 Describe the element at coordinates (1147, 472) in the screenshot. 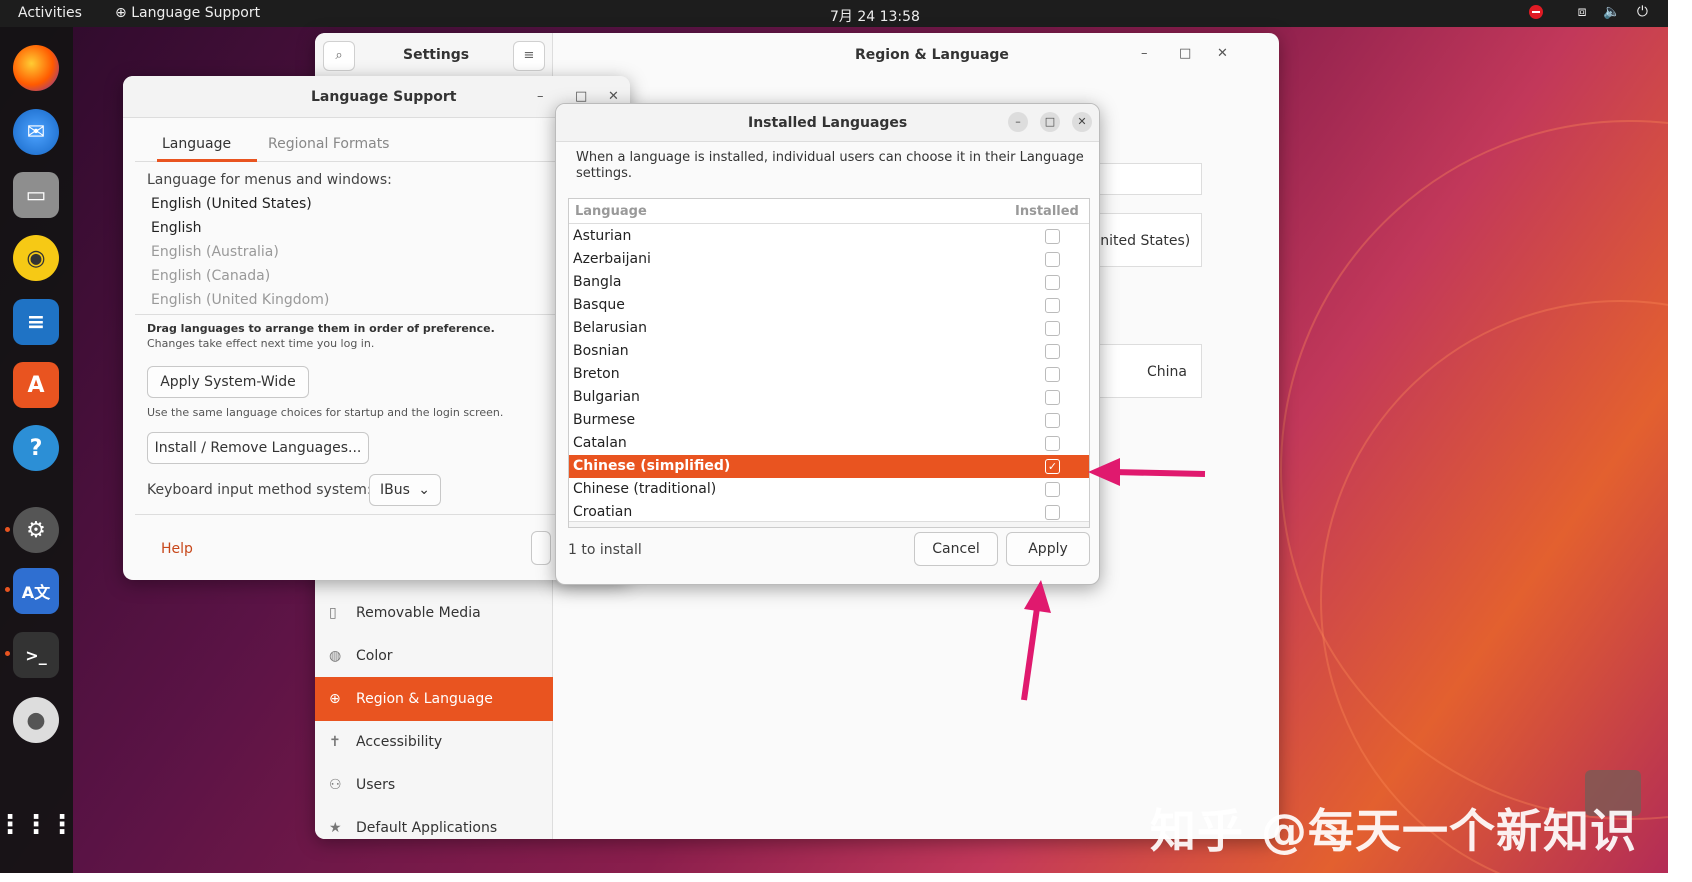

I see `arrow-to-chinese-simplified` at that location.